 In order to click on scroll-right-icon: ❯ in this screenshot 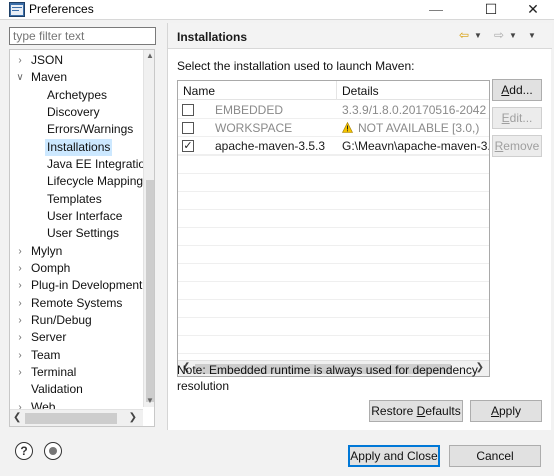, I will do `click(133, 417)`.